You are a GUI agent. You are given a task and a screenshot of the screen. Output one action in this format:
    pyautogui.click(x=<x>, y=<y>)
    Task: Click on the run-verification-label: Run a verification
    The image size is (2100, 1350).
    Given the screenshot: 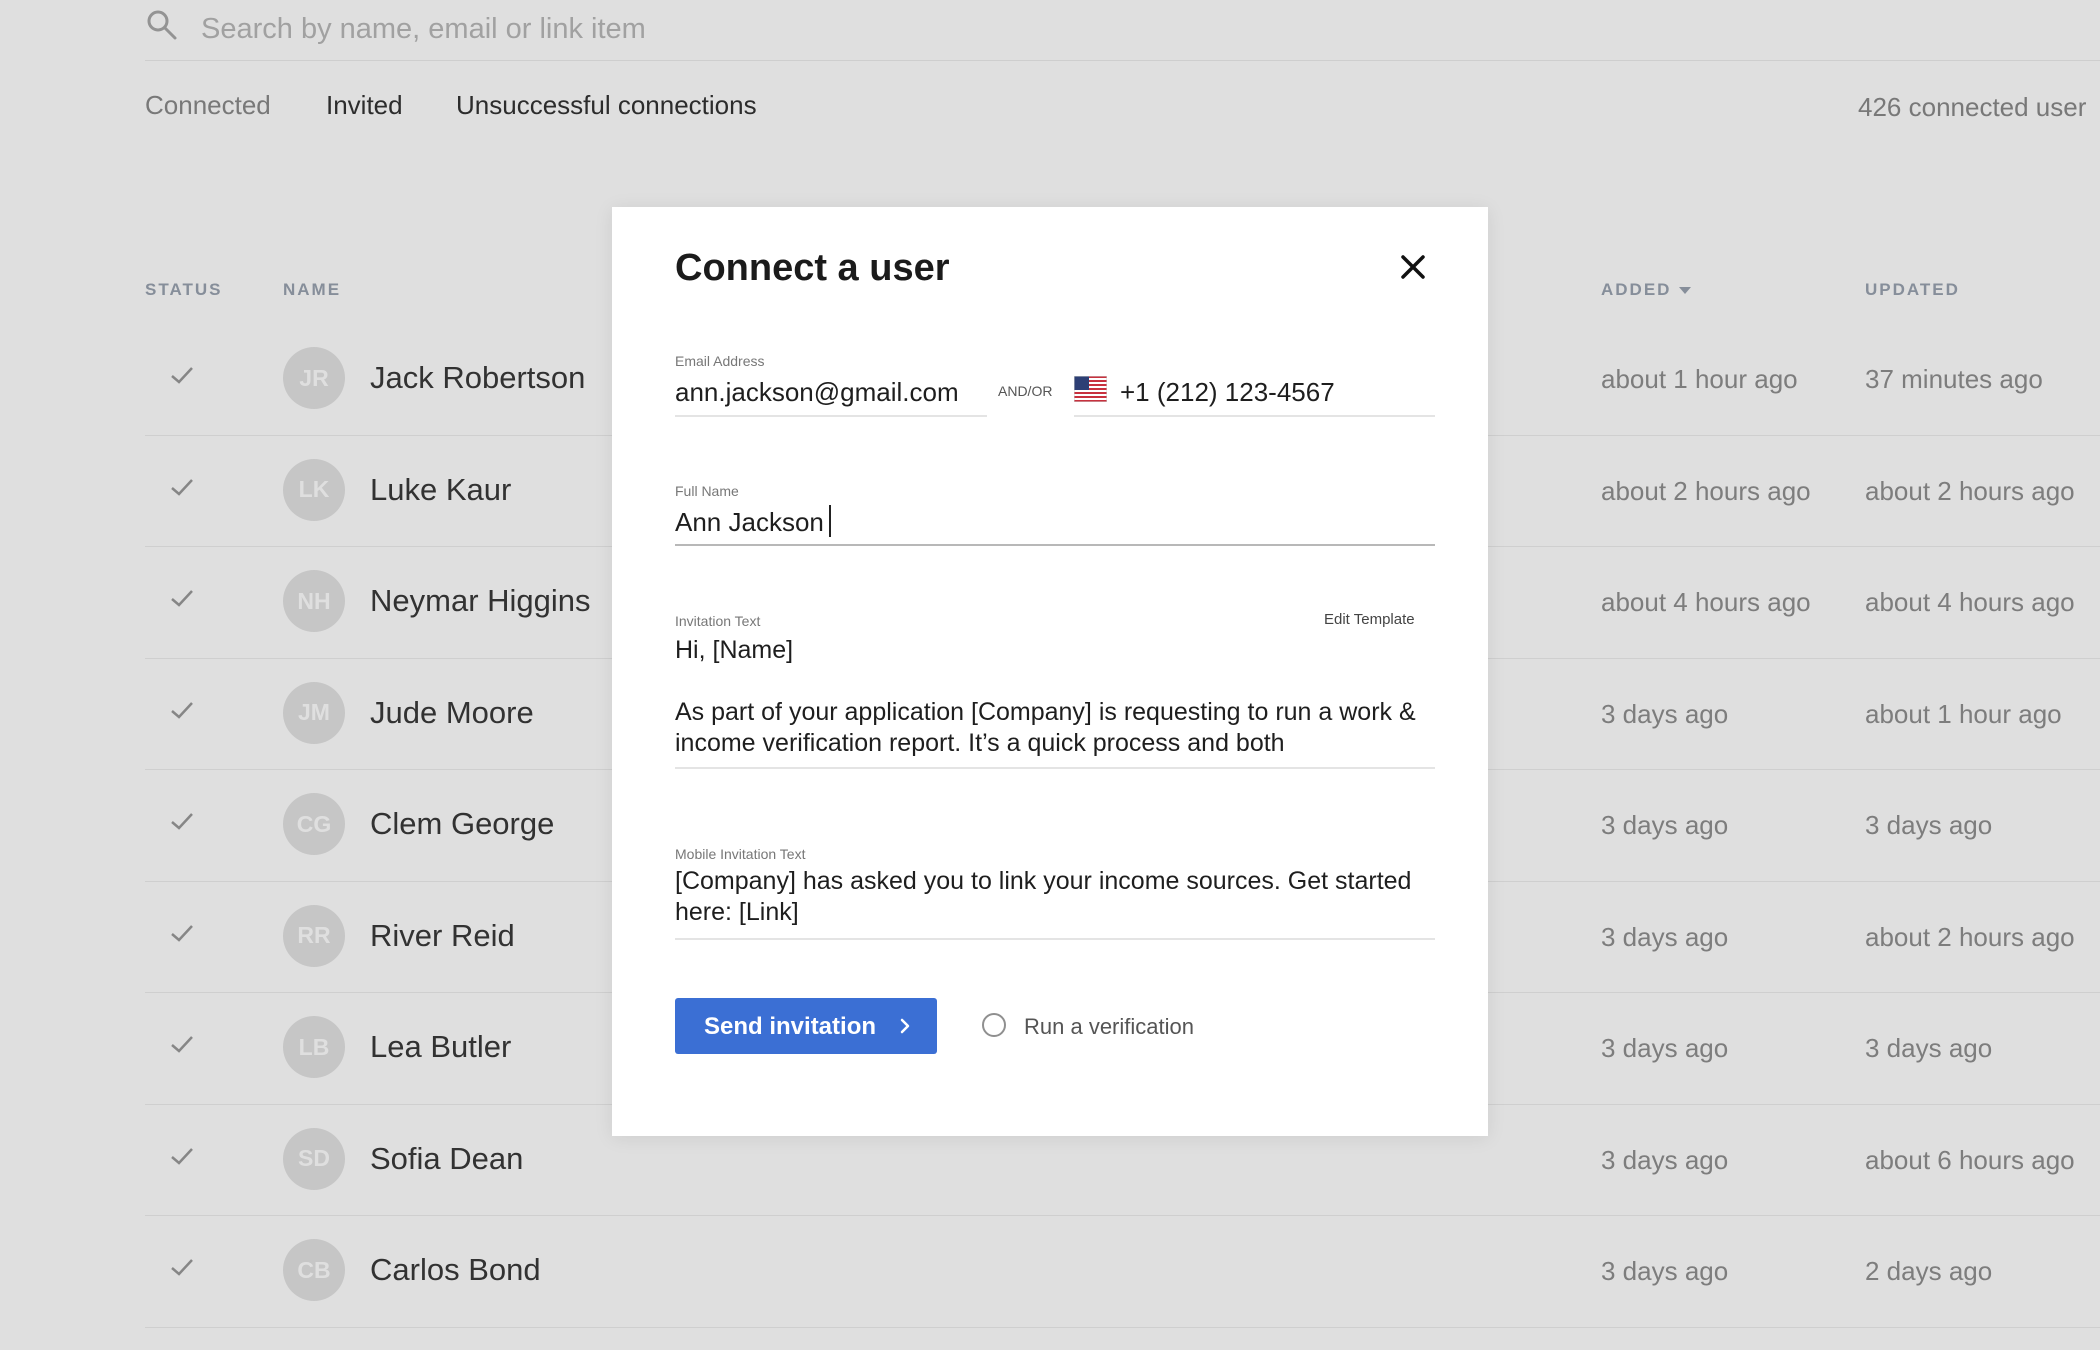 What is the action you would take?
    pyautogui.click(x=1109, y=1026)
    